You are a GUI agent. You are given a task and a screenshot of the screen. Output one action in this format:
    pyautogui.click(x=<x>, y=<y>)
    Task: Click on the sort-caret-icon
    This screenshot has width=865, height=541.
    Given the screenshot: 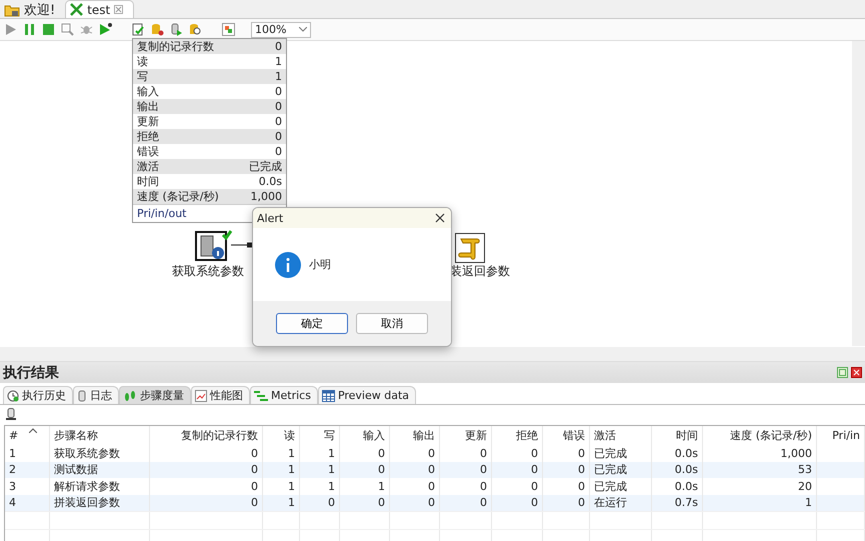 What is the action you would take?
    pyautogui.click(x=33, y=430)
    